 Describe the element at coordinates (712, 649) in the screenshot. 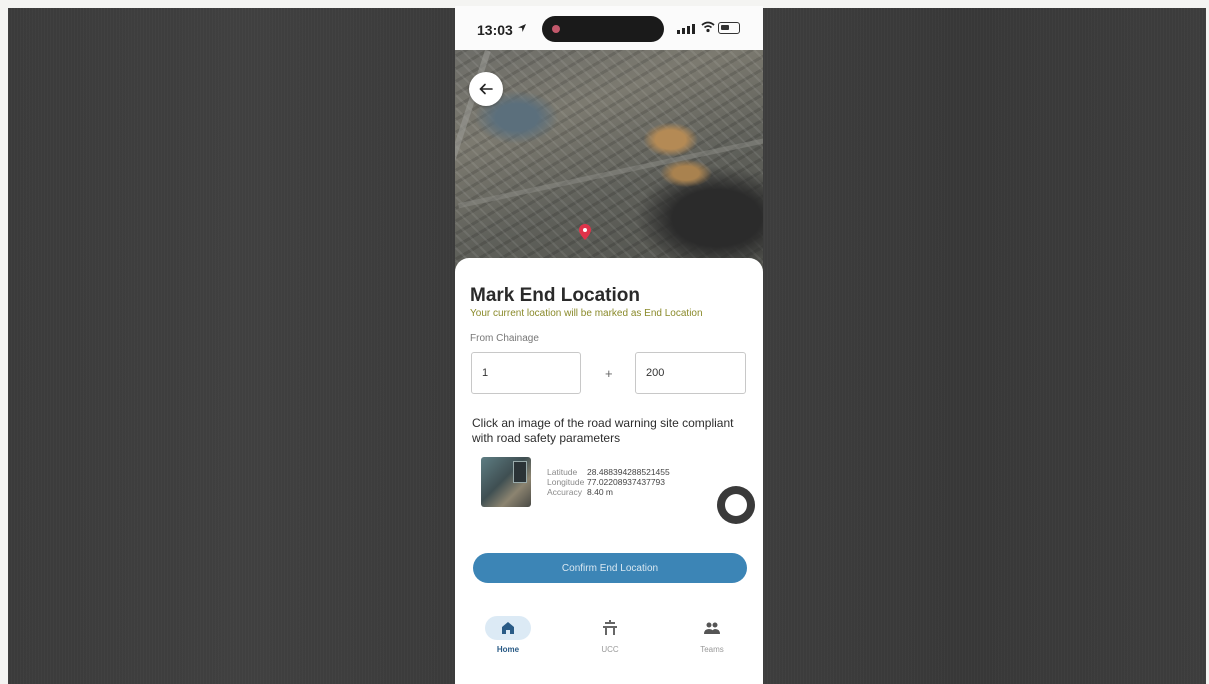

I see `nav-label-teams: Teams` at that location.